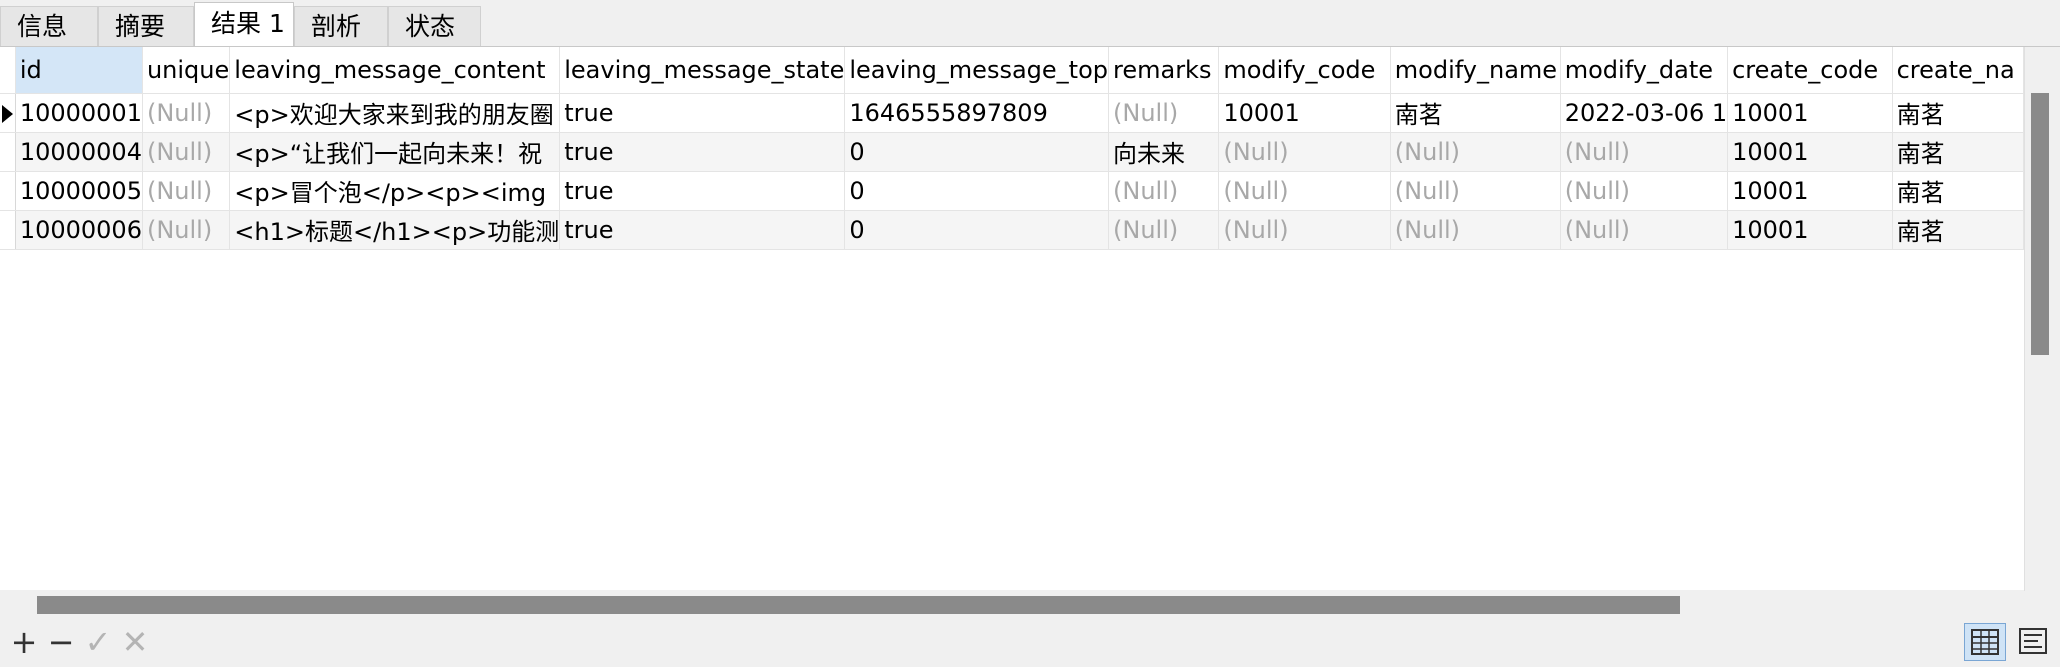 The width and height of the screenshot is (2060, 667). Describe the element at coordinates (79, 70) in the screenshot. I see `column-header-id: id` at that location.